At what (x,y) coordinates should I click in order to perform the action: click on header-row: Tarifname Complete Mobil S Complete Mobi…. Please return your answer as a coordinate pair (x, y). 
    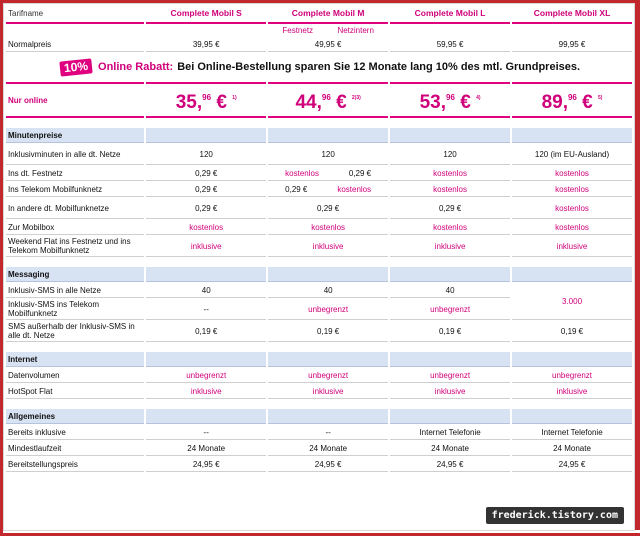
    Looking at the image, I should click on (319, 14).